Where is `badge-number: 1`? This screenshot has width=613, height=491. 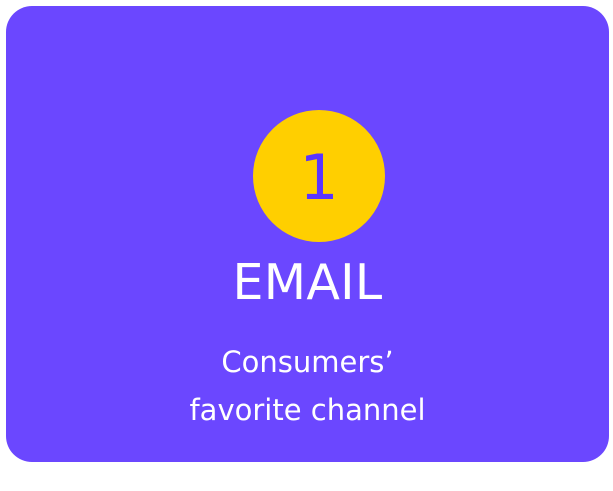
badge-number: 1 is located at coordinates (319, 177).